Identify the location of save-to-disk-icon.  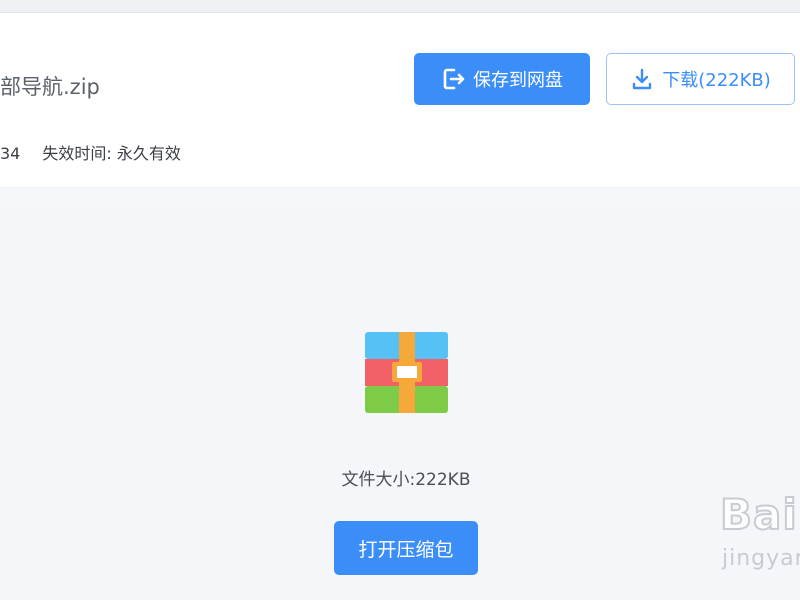
(454, 79).